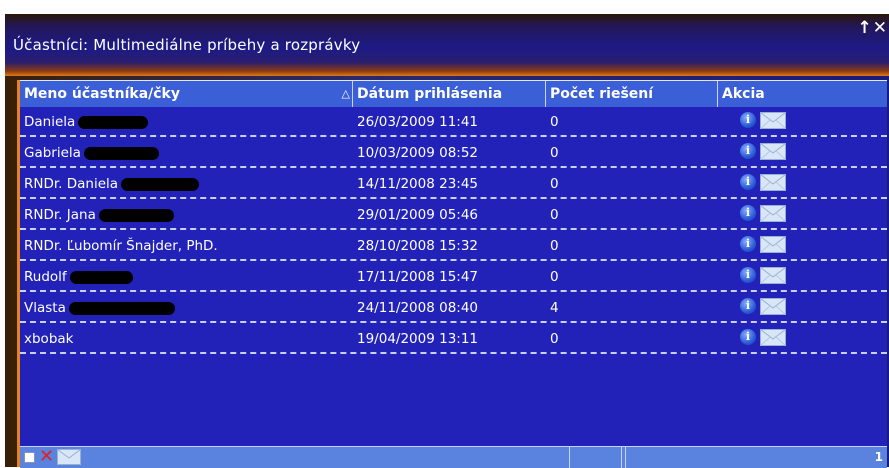  I want to click on participant-name-cell: RNDr. Jana, so click(99, 215).